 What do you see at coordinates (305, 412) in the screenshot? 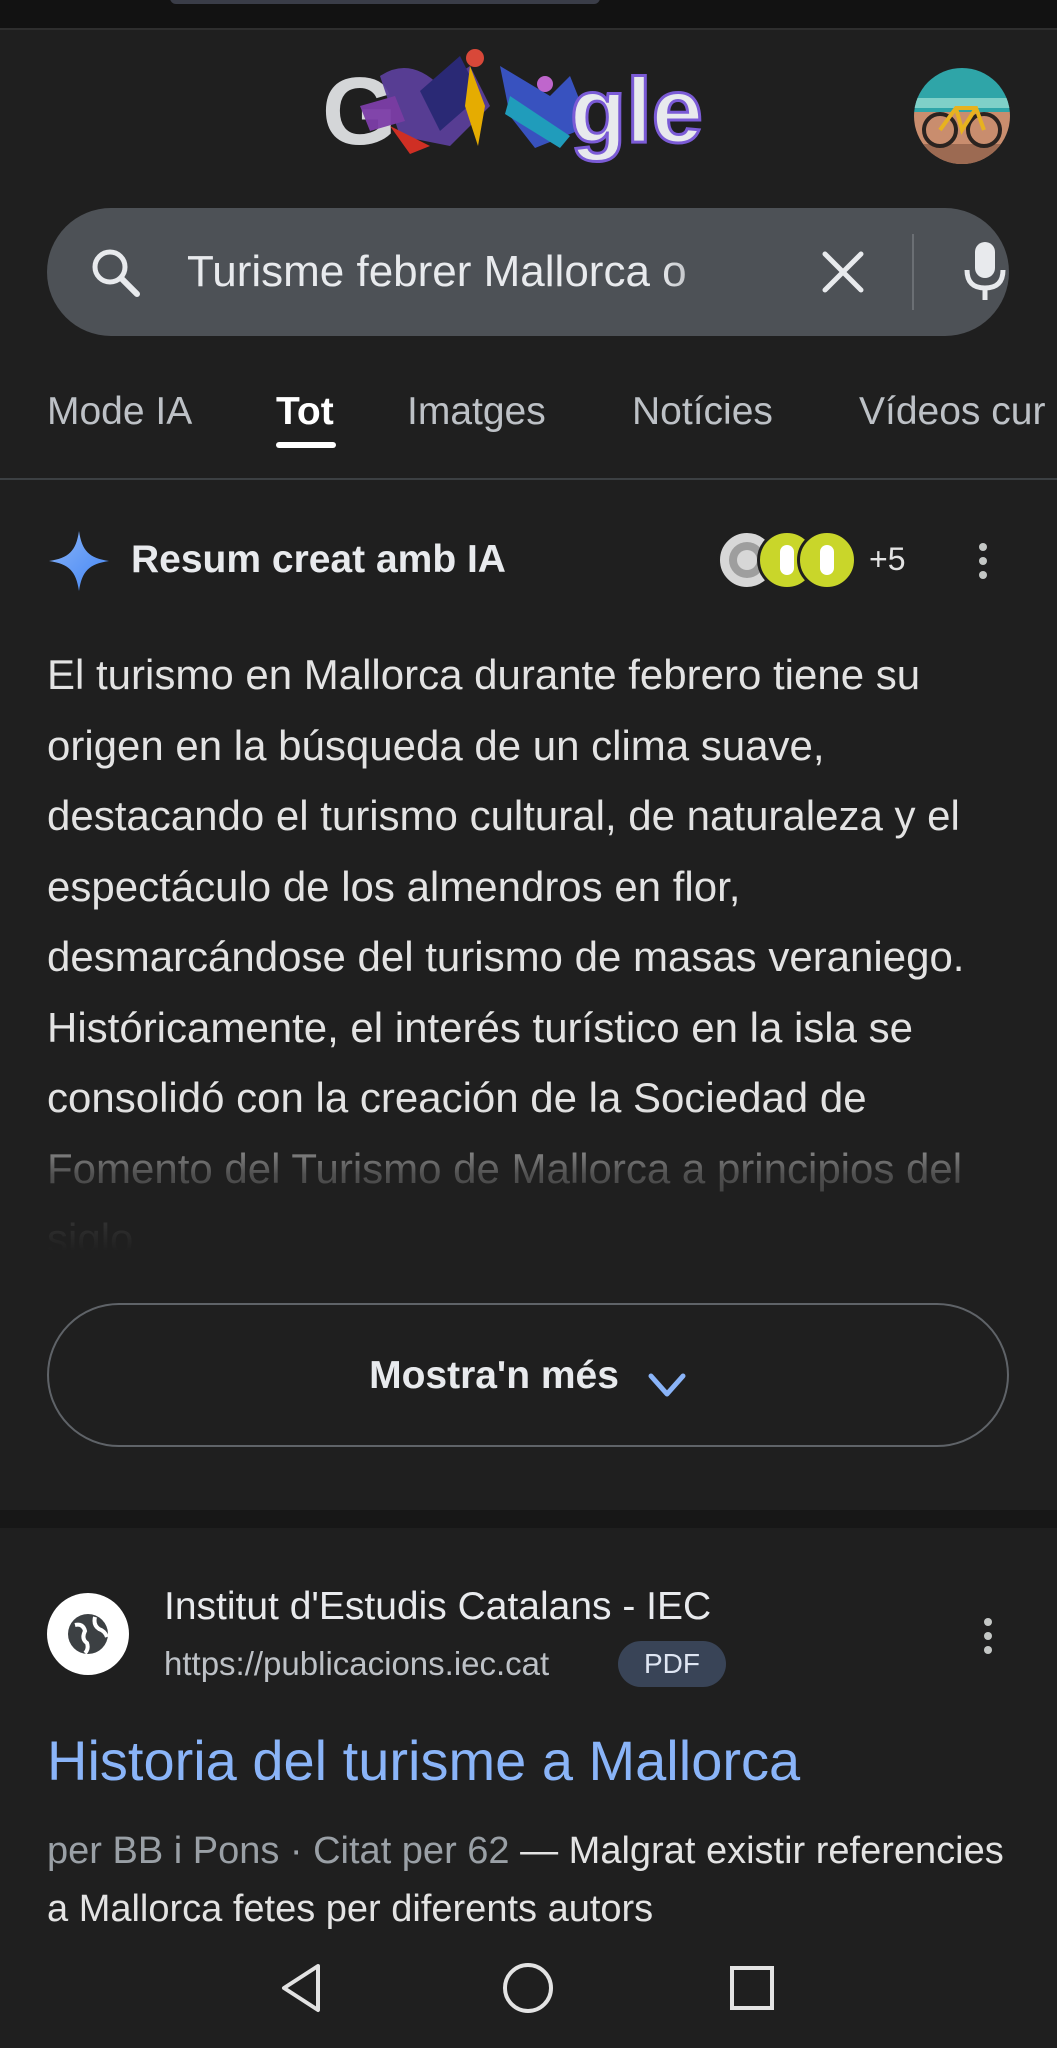
I see `tab-tot: Tot` at bounding box center [305, 412].